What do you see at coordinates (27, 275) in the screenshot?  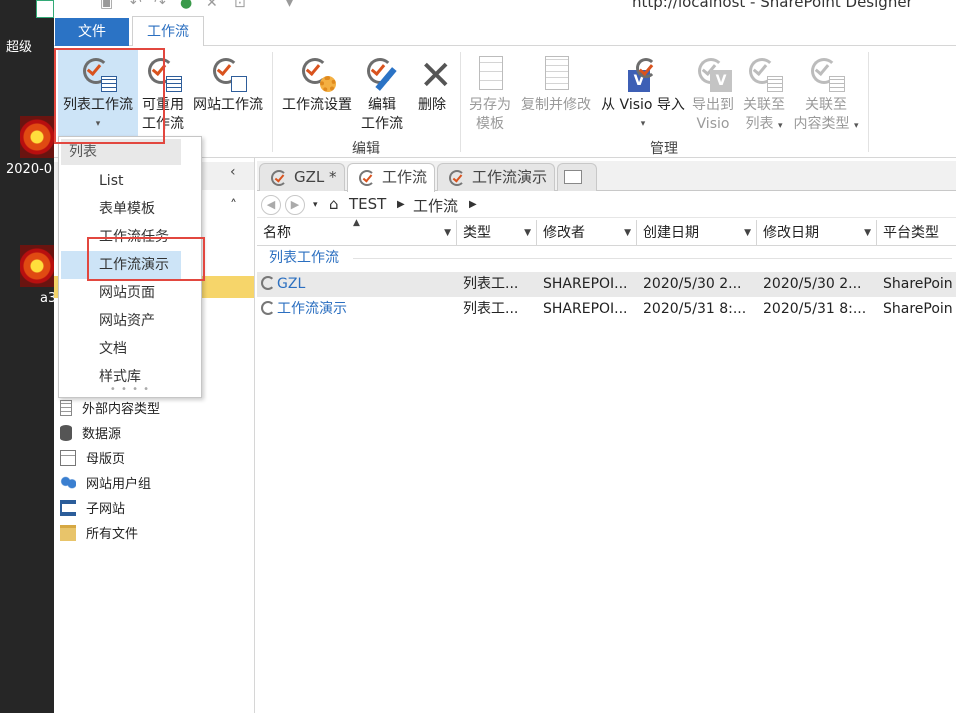 I see `desktop-image-file: a3` at bounding box center [27, 275].